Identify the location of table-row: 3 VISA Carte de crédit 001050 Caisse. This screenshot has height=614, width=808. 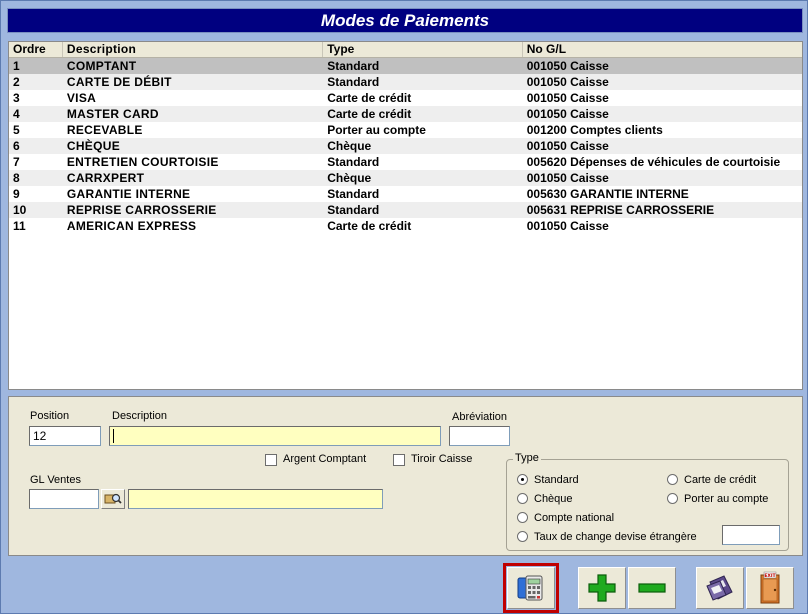
(405, 98).